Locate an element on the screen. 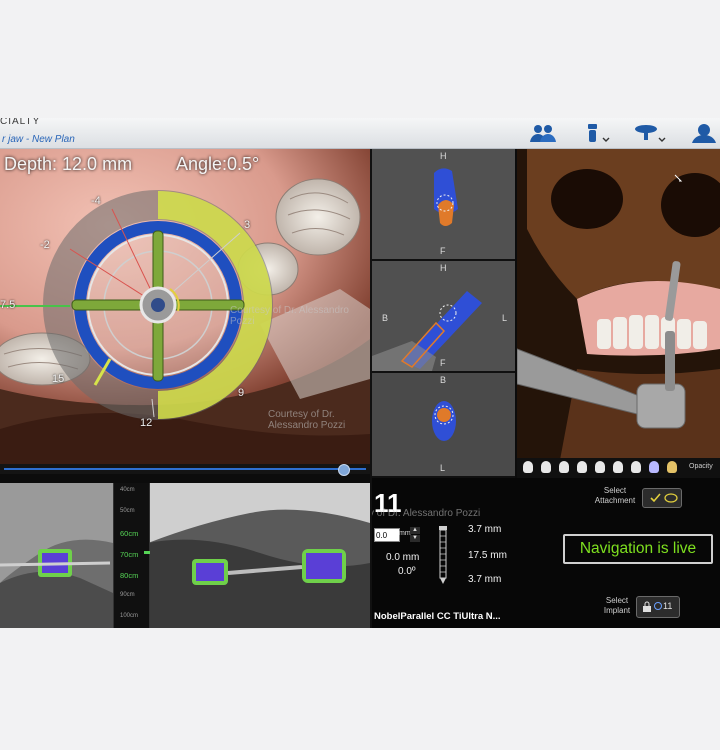 The height and width of the screenshot is (750, 720). scale-label: 70cm is located at coordinates (129, 554).